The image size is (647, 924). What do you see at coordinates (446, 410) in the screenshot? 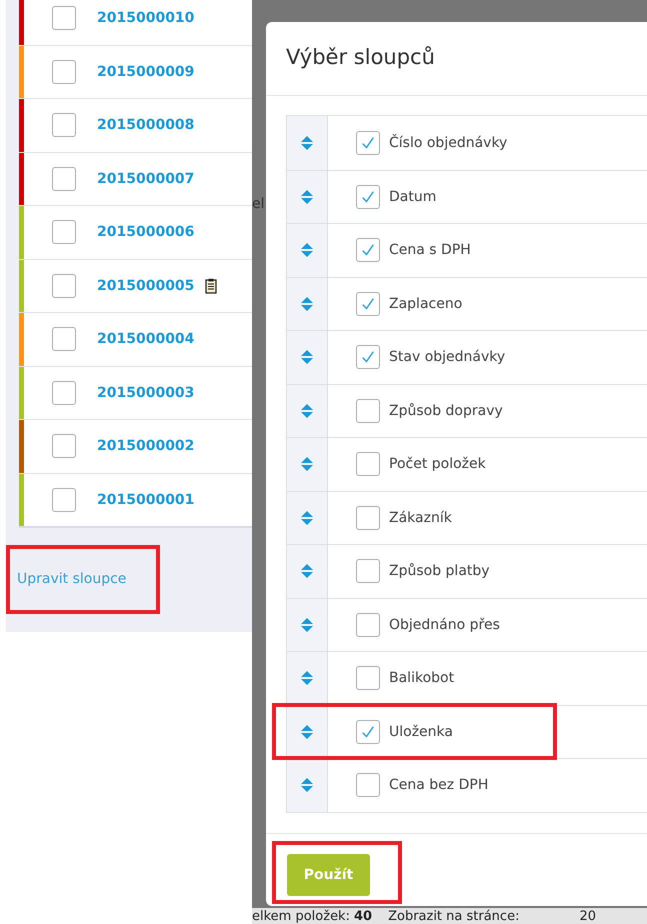
I see `column-label: Způsob dopravy` at bounding box center [446, 410].